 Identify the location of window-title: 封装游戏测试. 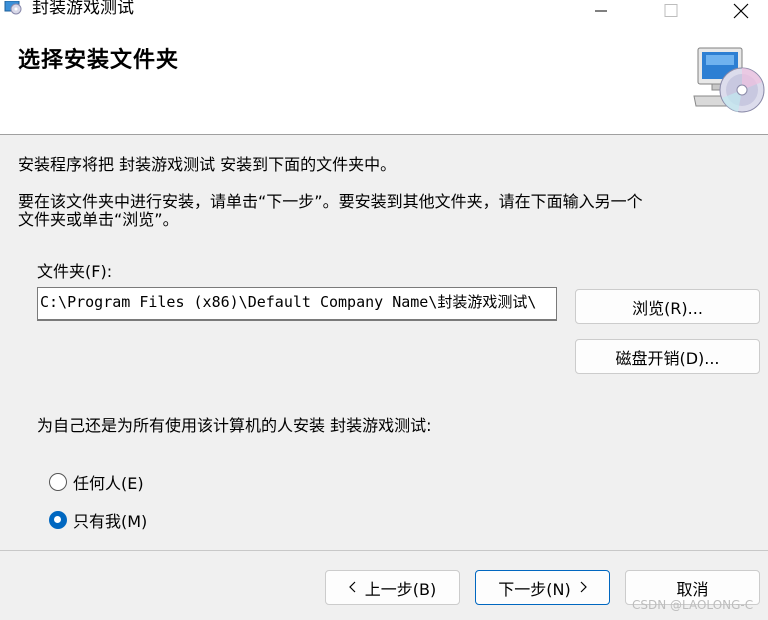
(83, 9).